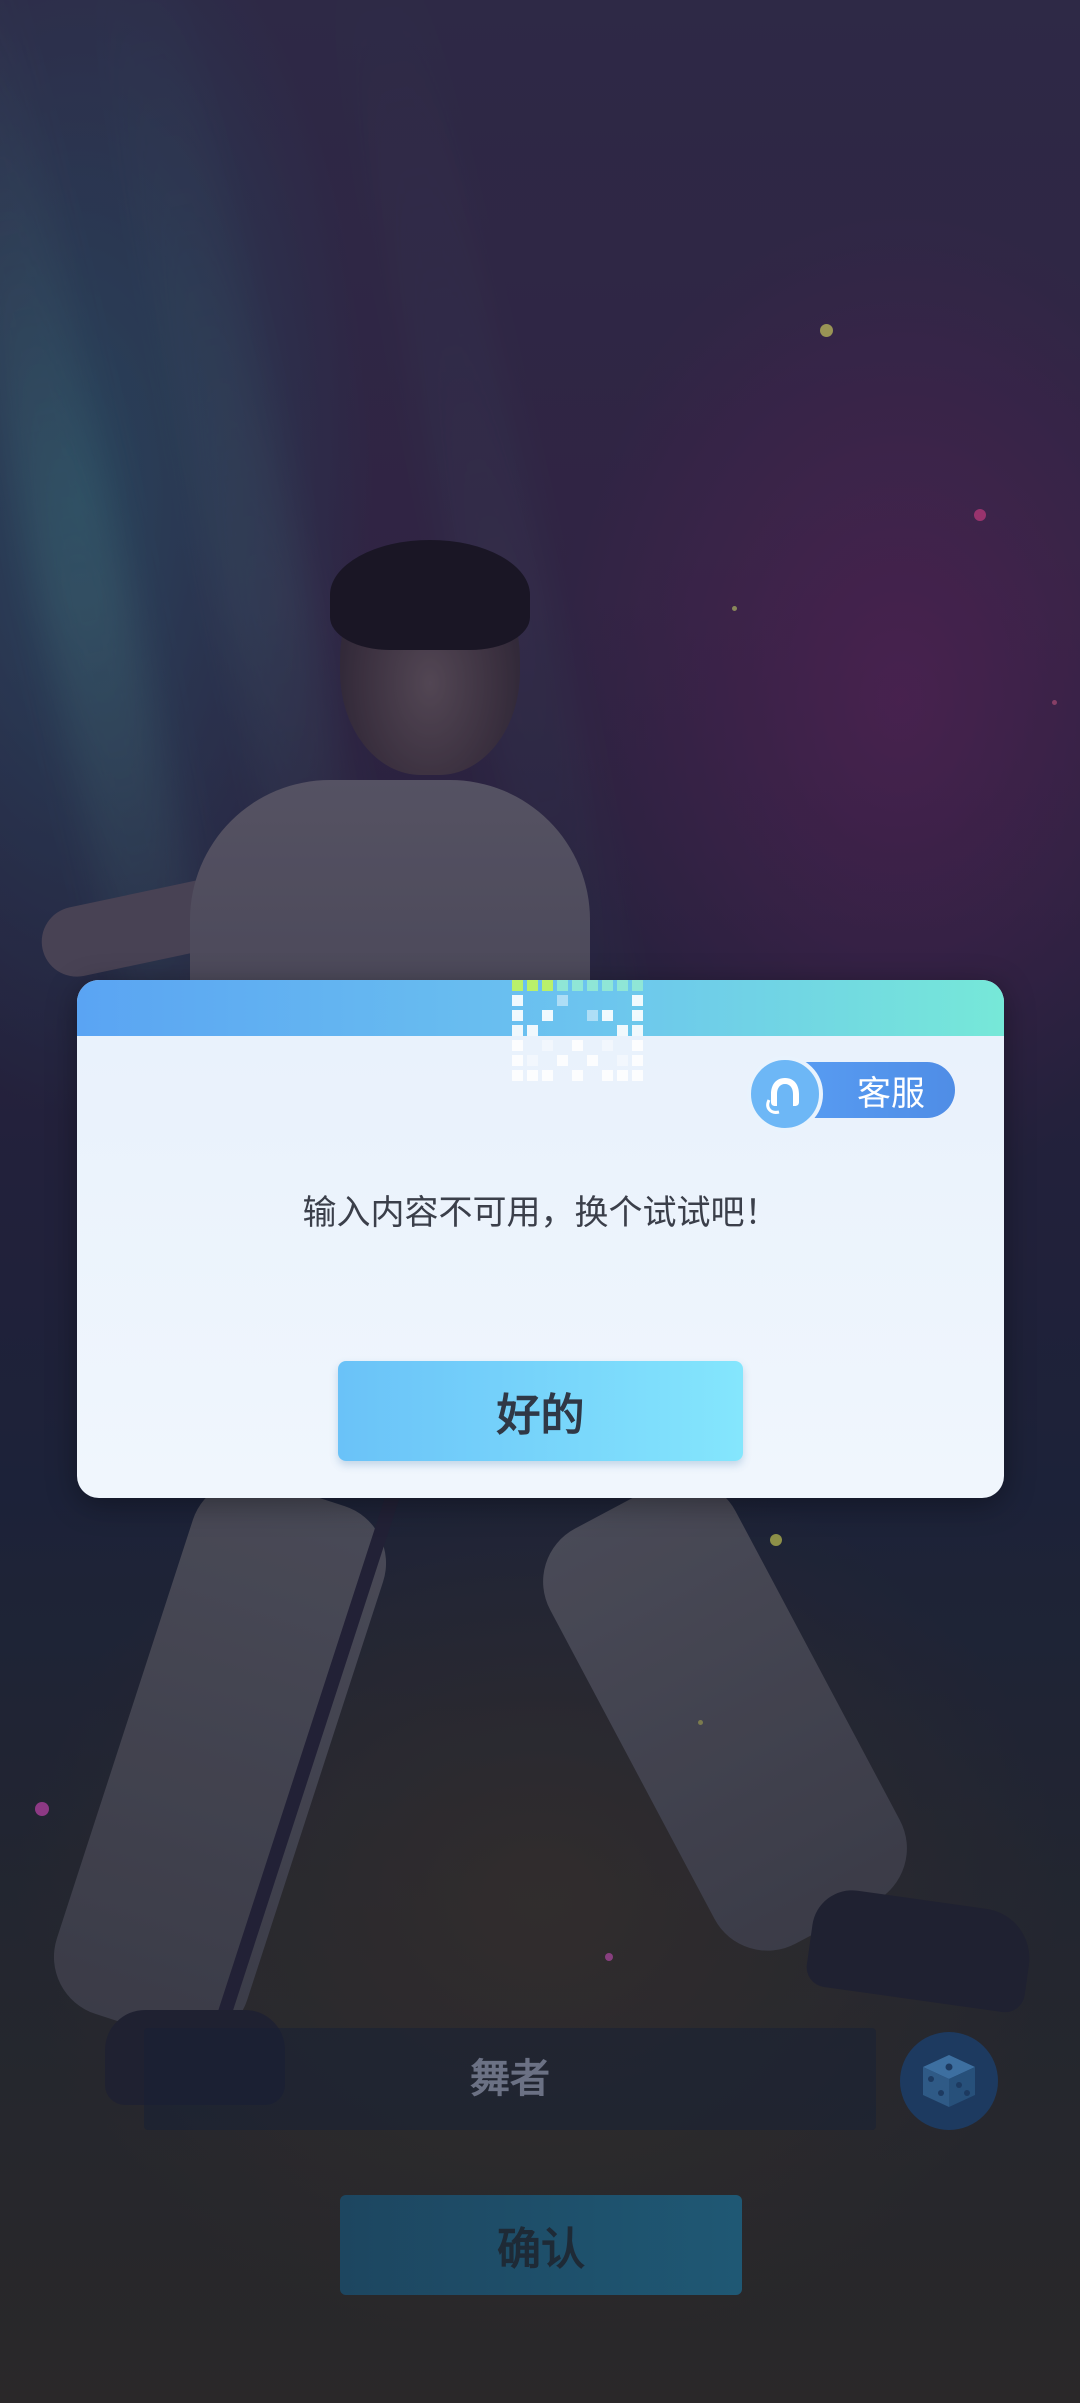  I want to click on random-name-button, so click(949, 2081).